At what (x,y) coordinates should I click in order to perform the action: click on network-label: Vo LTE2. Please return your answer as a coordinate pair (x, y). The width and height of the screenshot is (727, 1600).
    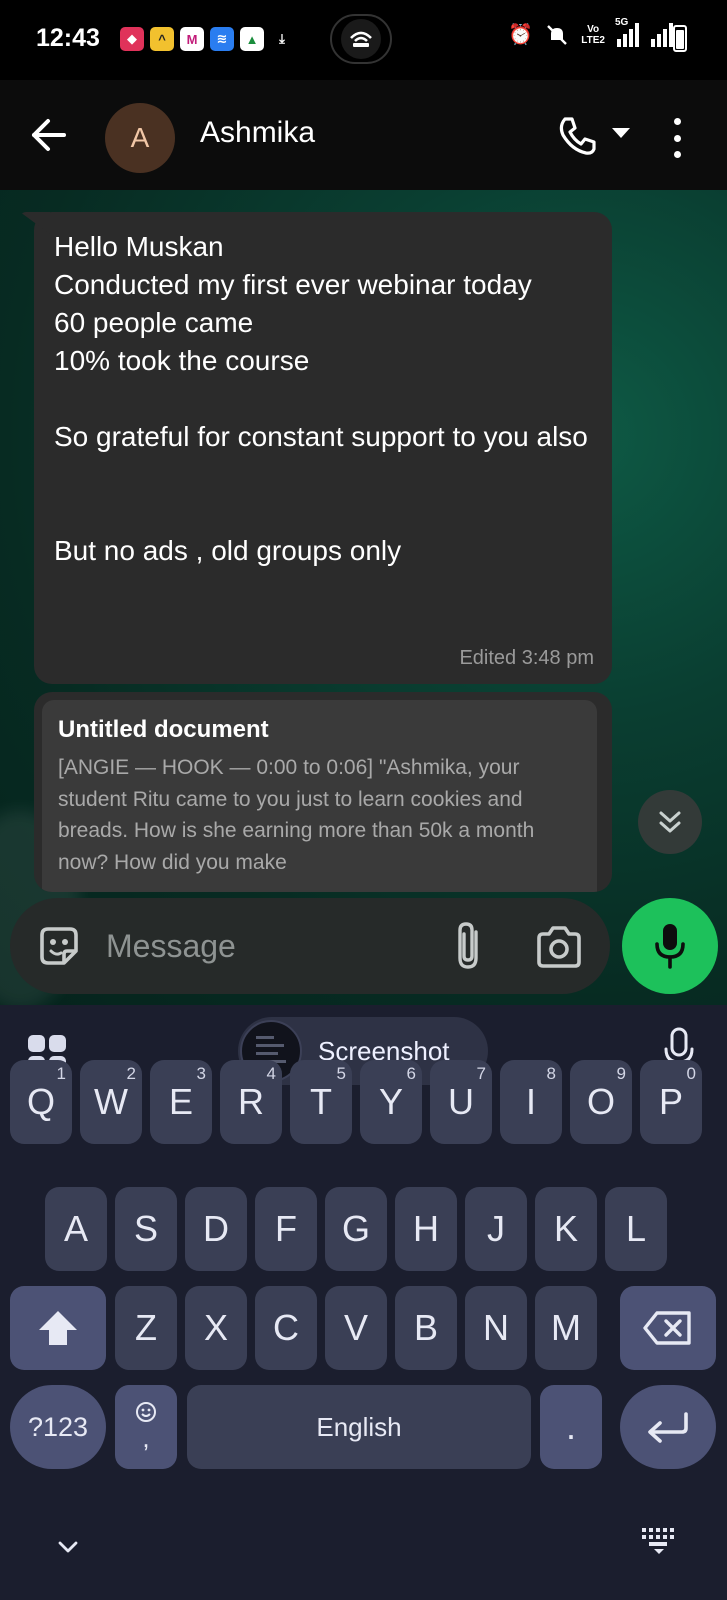
    Looking at the image, I should click on (593, 35).